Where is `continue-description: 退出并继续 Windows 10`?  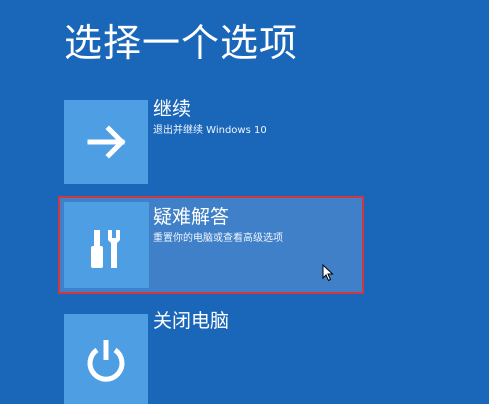 continue-description: 退出并继续 Windows 10 is located at coordinates (210, 130).